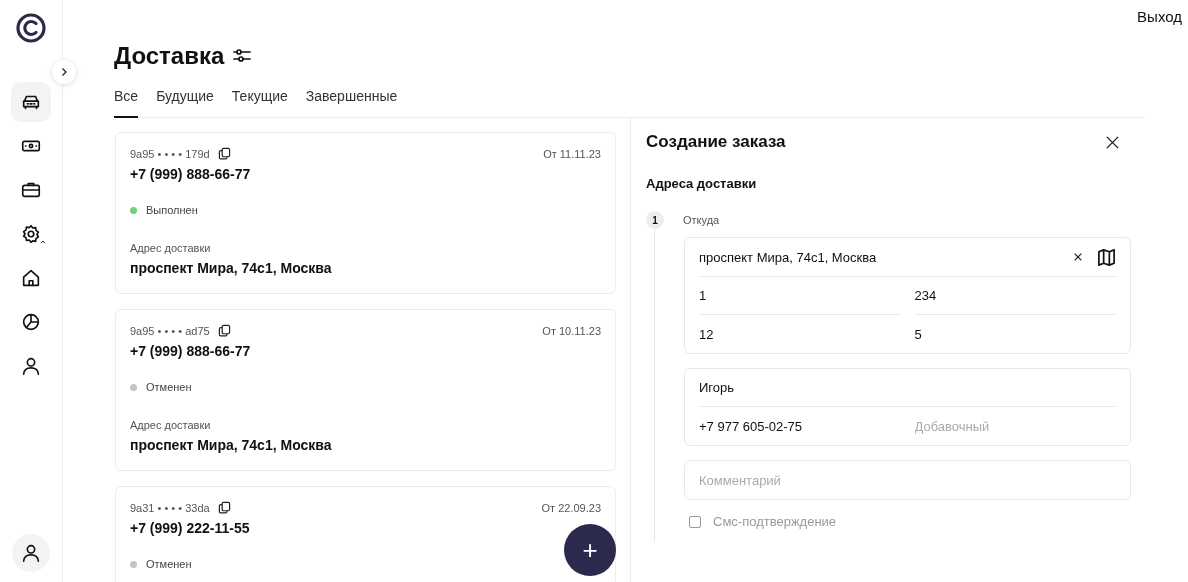  Describe the element at coordinates (701, 220) in the screenshot. I see `step-label: Откуда` at that location.